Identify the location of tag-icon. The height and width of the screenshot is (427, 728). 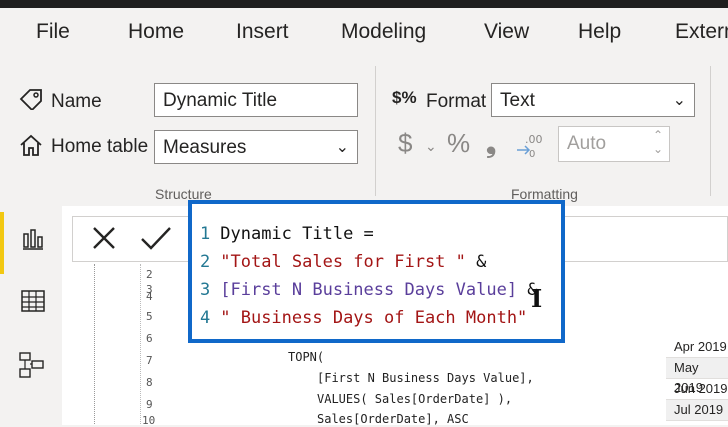
(31, 101).